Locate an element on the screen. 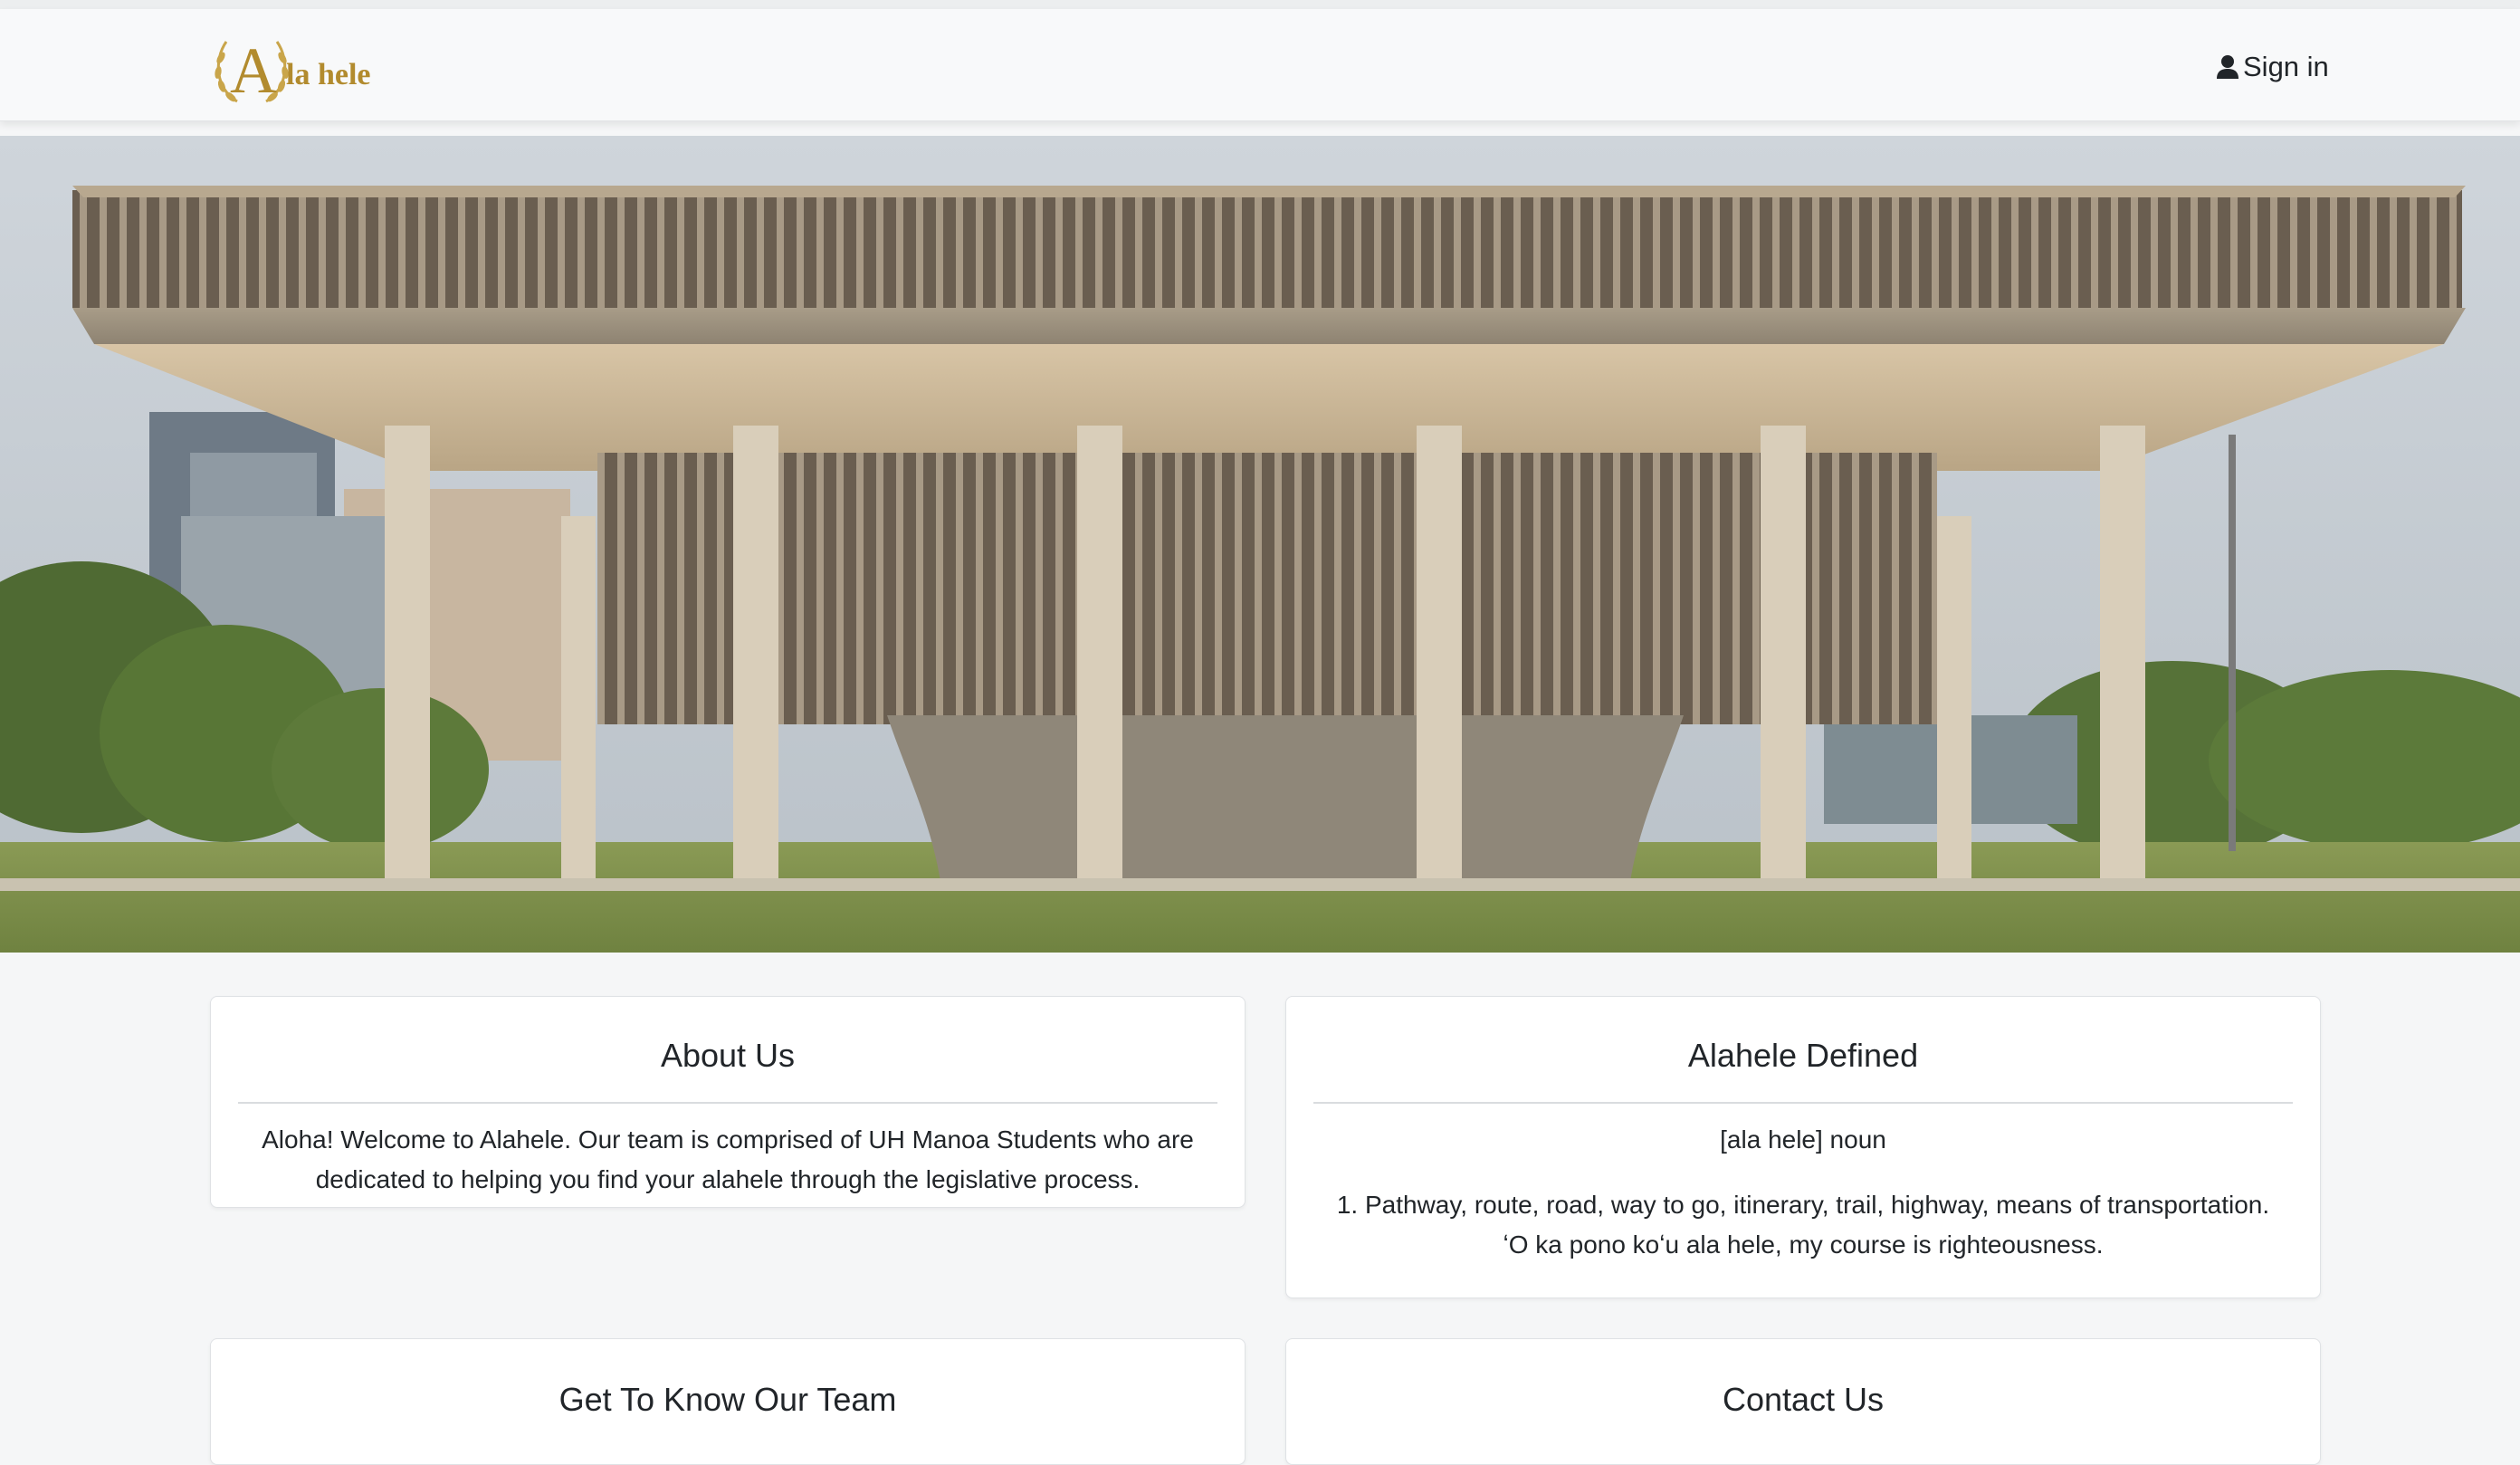 This screenshot has width=2520, height=1465. contact-card: Contact Us is located at coordinates (1803, 1401).